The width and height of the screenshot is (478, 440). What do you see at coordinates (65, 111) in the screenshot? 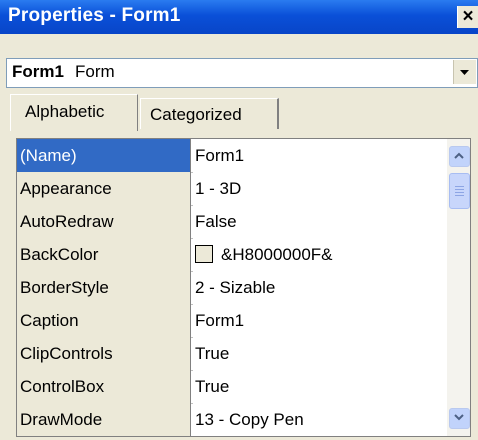
I see `tab-alphabetic-label: Alphabetic` at bounding box center [65, 111].